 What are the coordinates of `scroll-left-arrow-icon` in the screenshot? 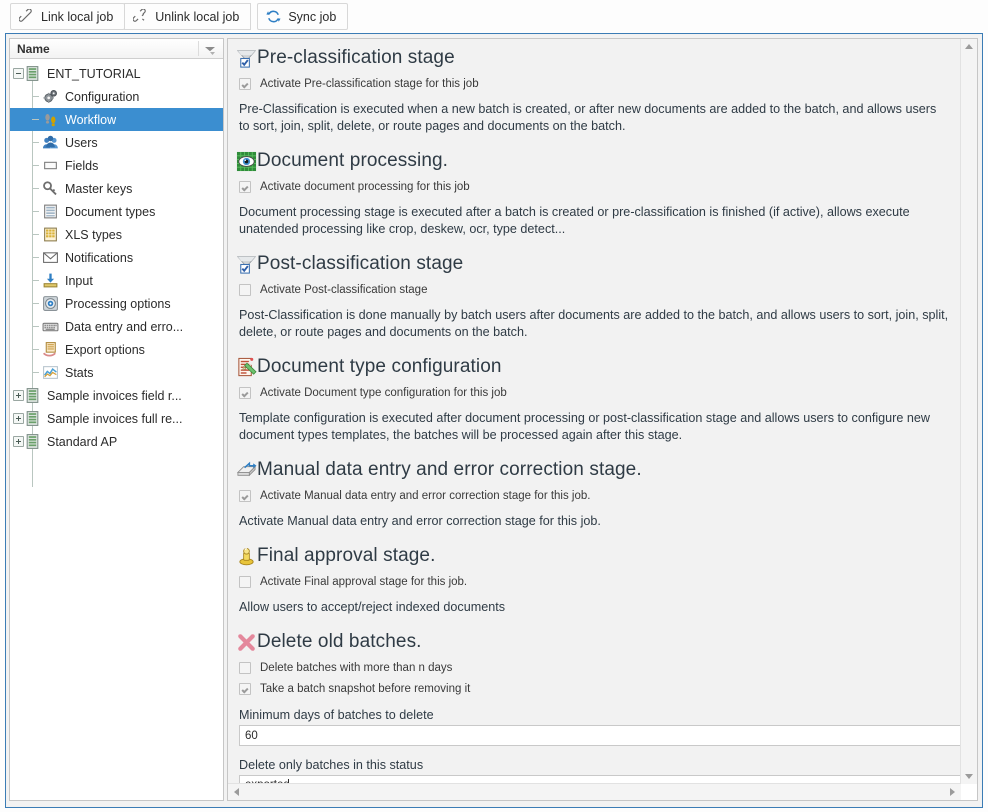 It's located at (236, 792).